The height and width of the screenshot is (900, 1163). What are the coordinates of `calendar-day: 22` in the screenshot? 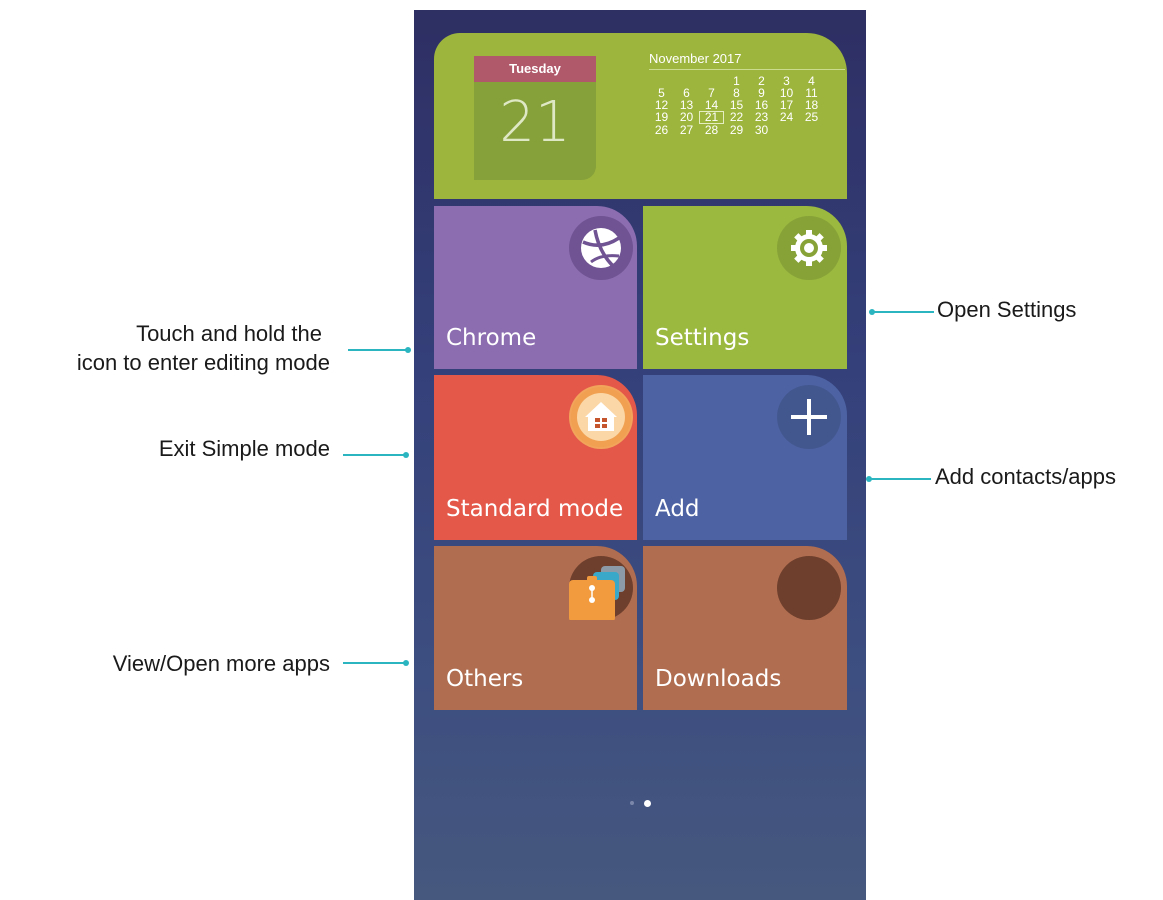 It's located at (736, 117).